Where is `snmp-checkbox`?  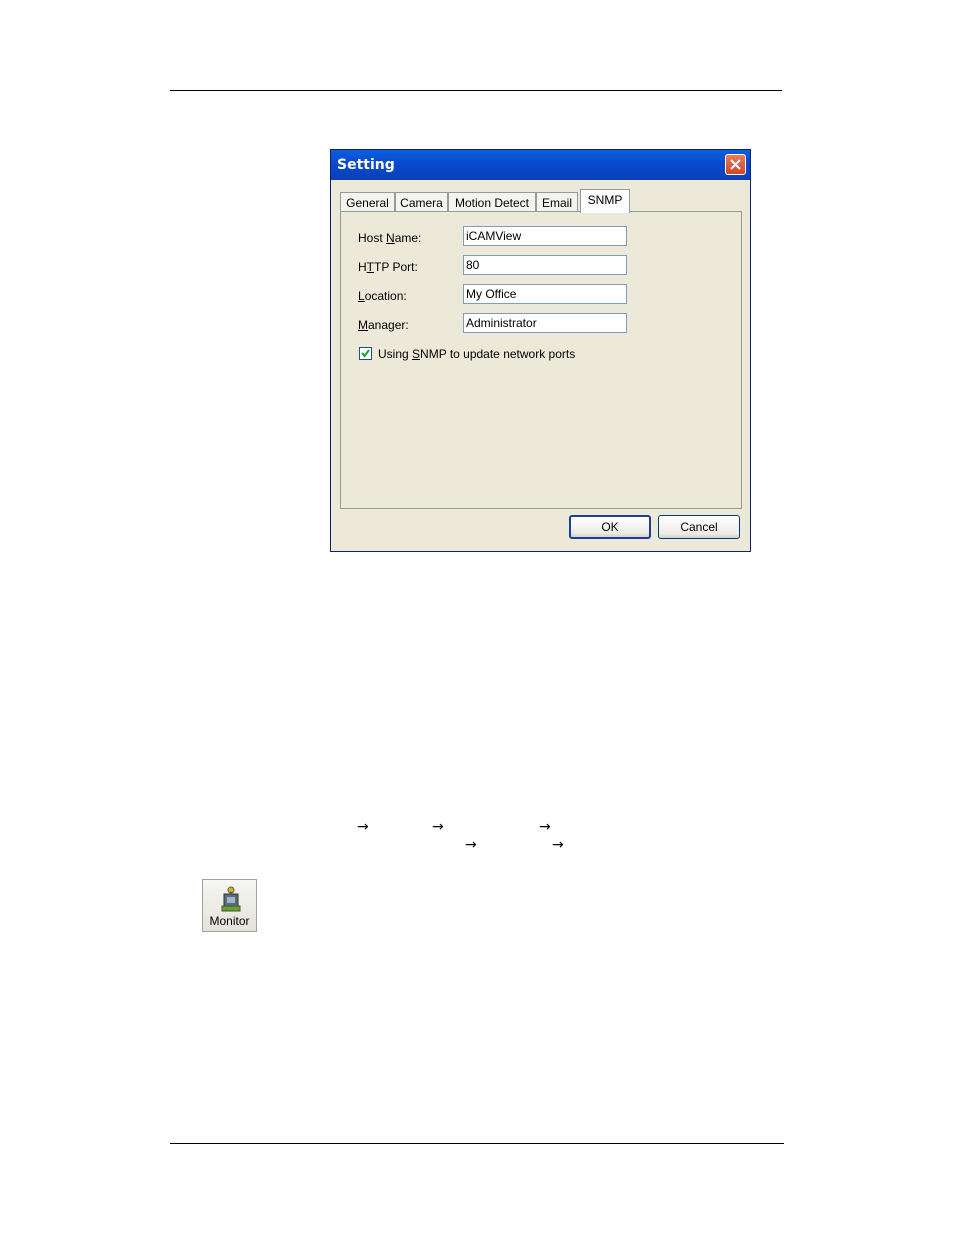 snmp-checkbox is located at coordinates (365, 353).